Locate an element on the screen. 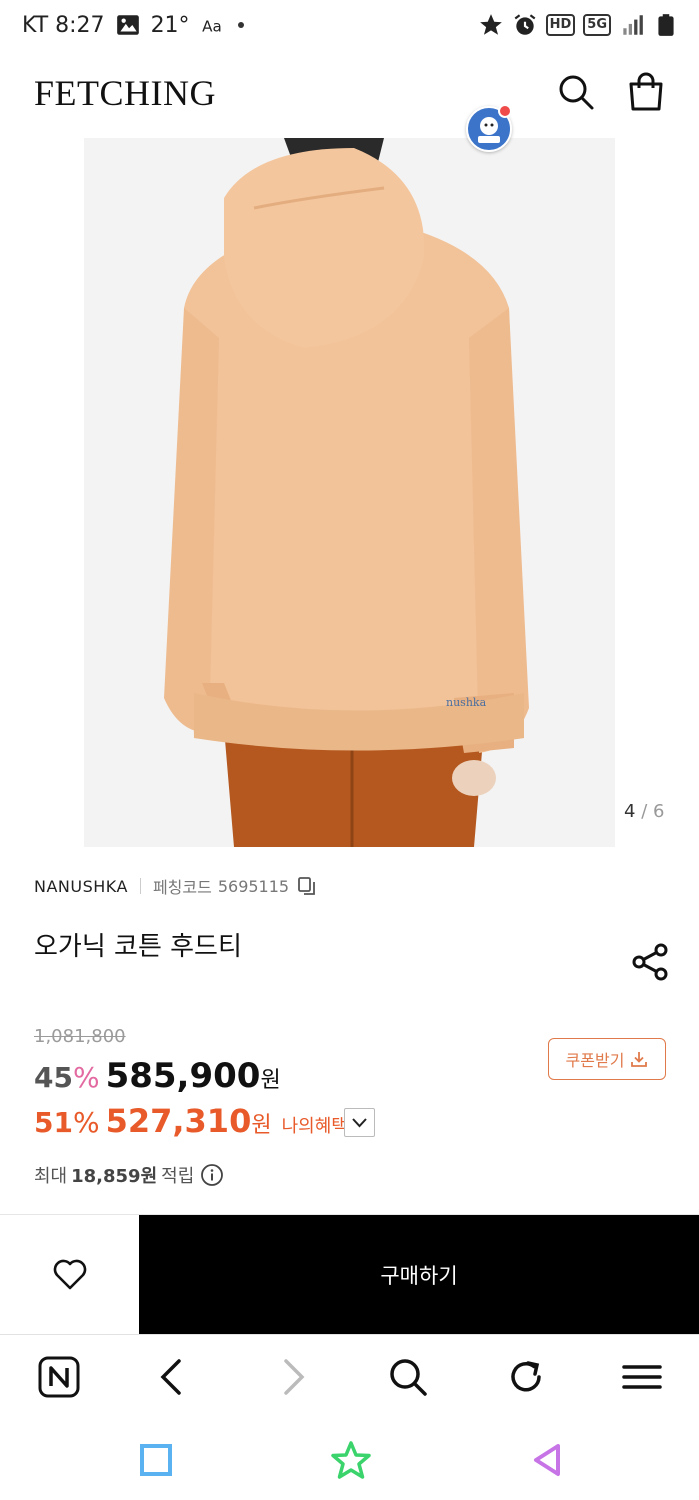 The image size is (699, 1500). discount-percent: 45% is located at coordinates (67, 1077).